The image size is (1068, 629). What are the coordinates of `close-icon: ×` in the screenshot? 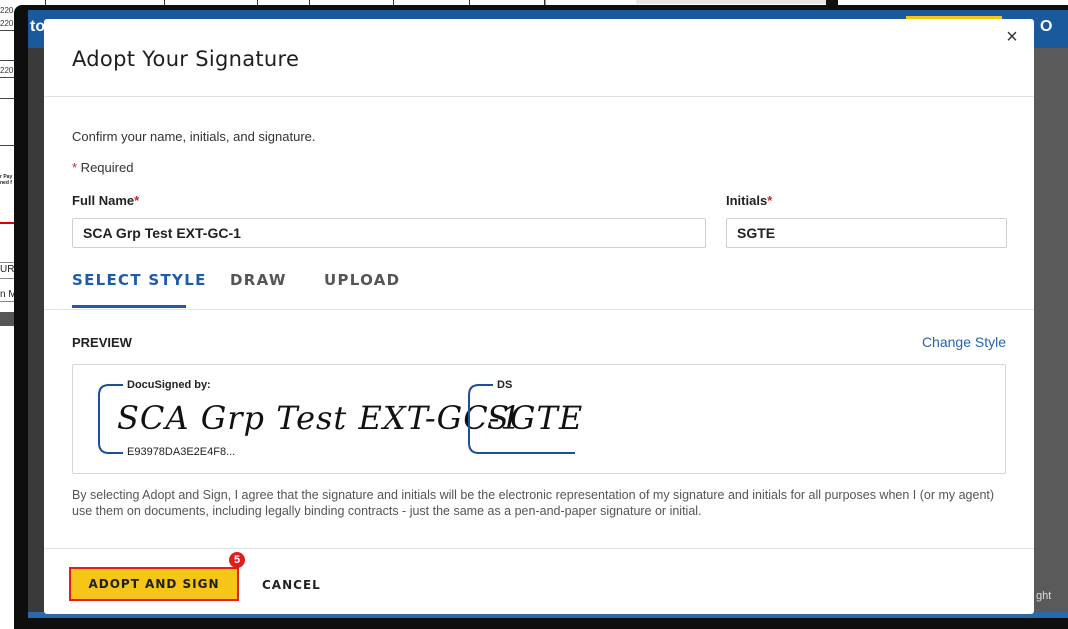 It's located at (1012, 37).